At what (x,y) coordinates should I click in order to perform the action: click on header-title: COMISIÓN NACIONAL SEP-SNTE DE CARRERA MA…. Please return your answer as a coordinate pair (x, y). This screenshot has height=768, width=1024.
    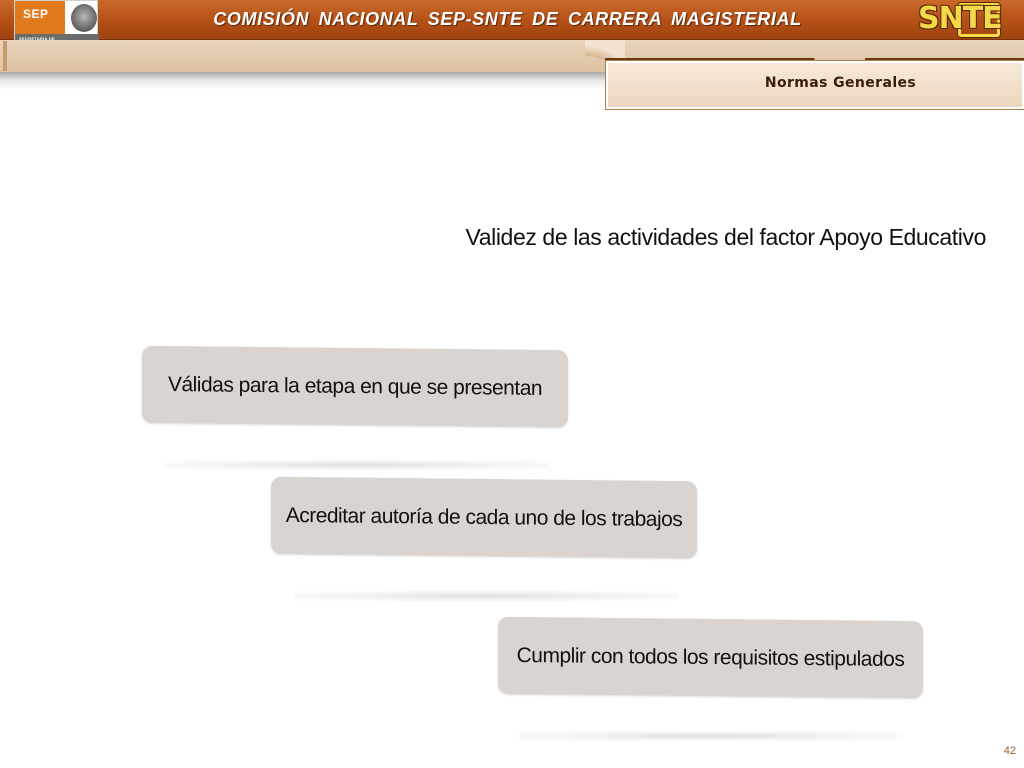
    Looking at the image, I should click on (507, 19).